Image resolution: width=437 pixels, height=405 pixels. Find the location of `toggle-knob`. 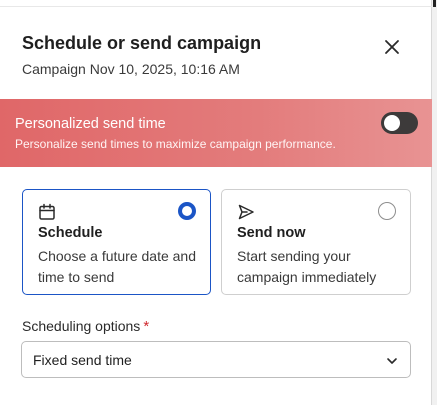

toggle-knob is located at coordinates (392, 123).